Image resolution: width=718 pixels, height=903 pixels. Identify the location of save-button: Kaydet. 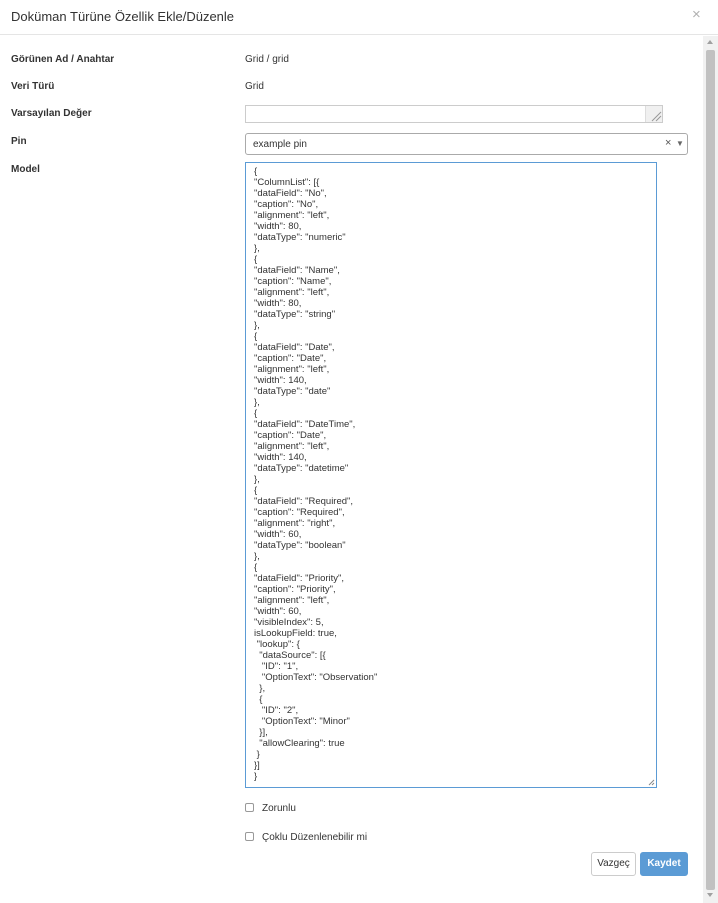
(664, 864).